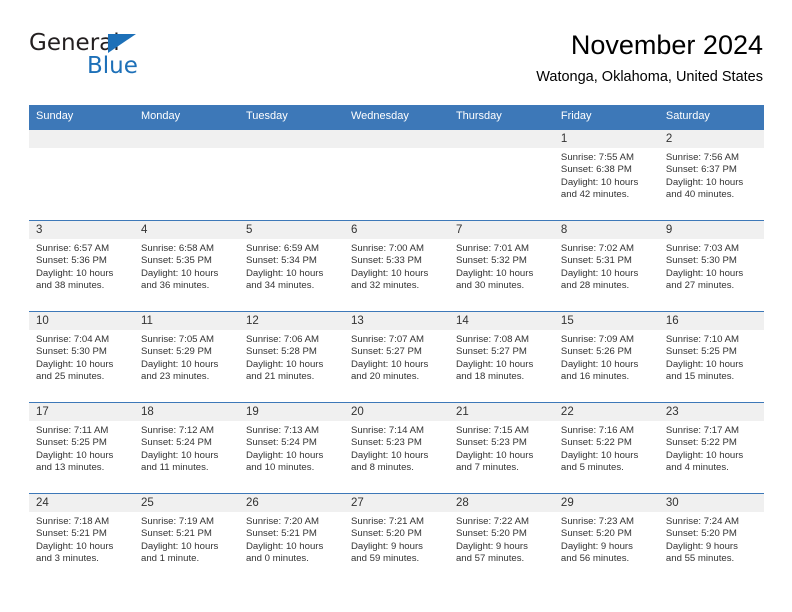  I want to click on sunset-time: Sunset: 5:21 PM, so click(176, 534).